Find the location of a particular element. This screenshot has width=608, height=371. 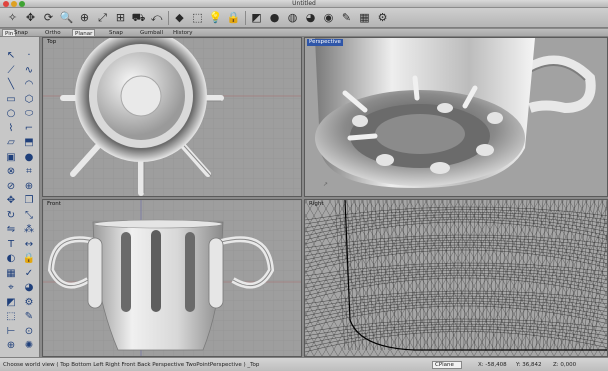

select-arrow-icon: ↖ is located at coordinates (11, 56).